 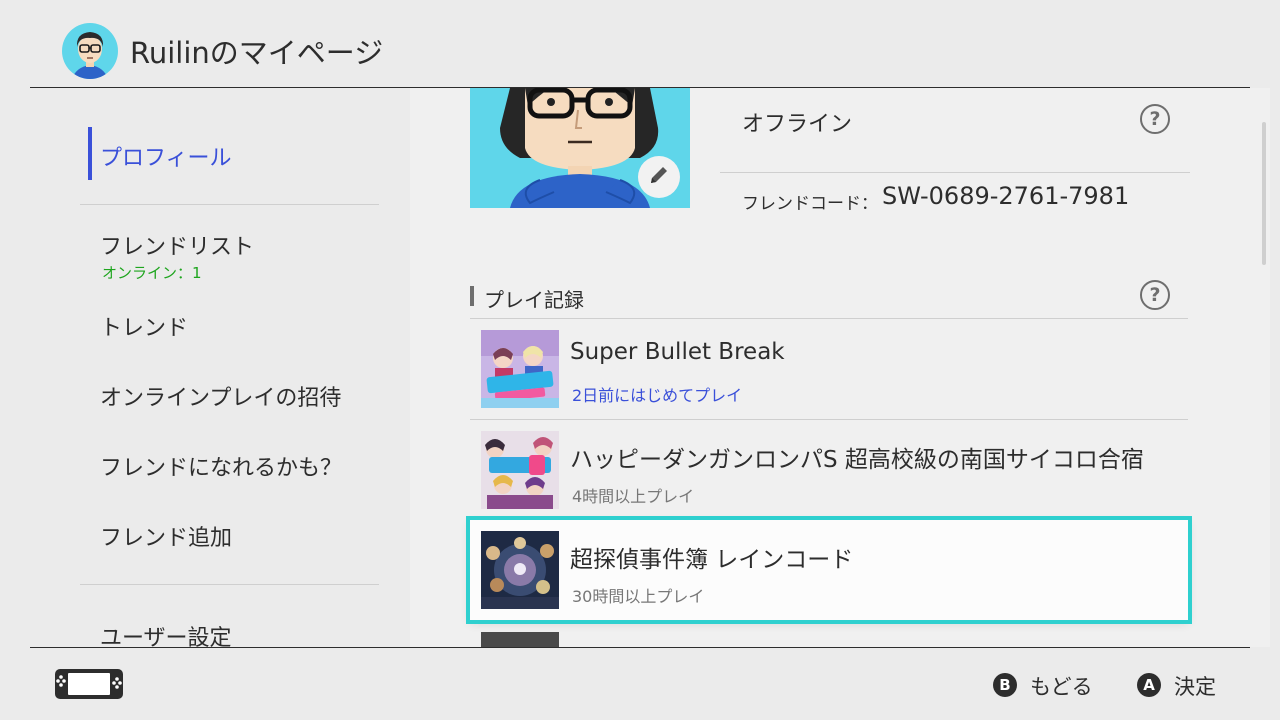 I want to click on sidebar-item-online-invites: オンラインプレイの招待, so click(x=220, y=396).